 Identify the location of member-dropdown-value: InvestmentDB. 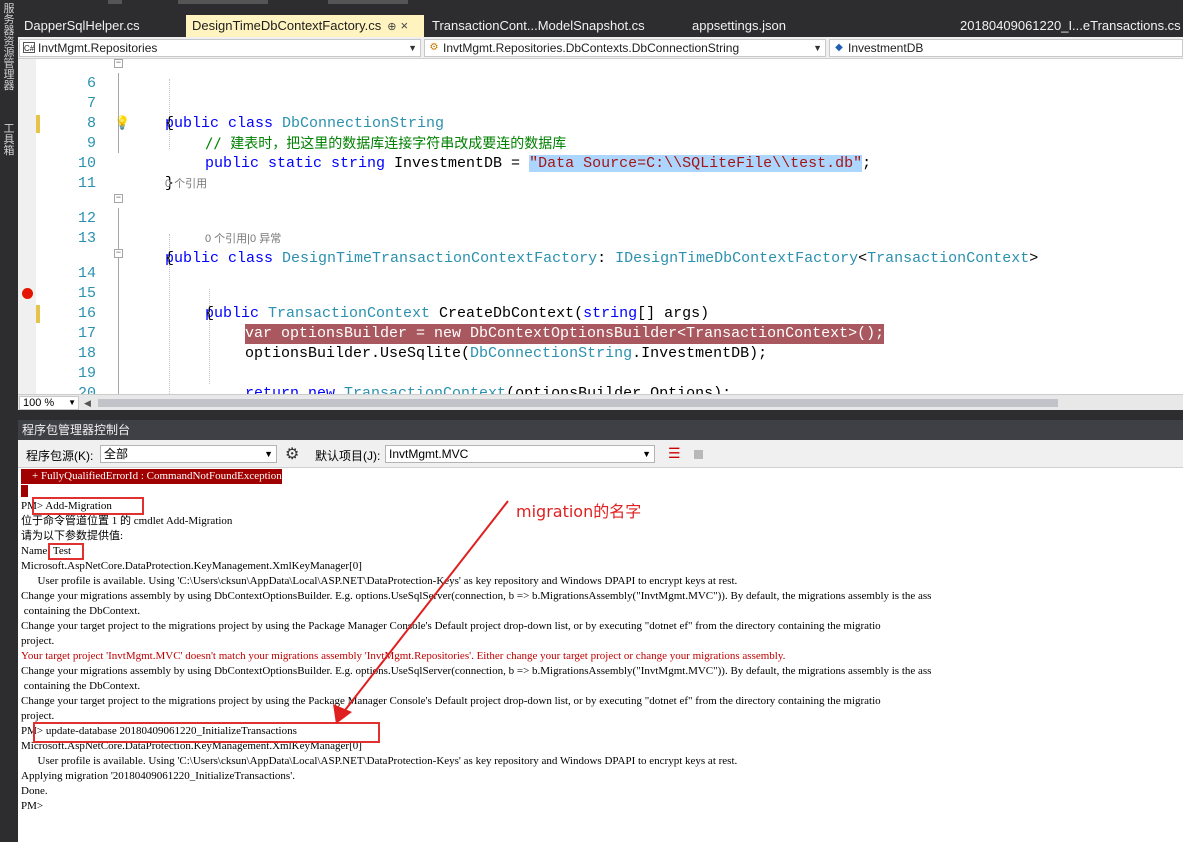
(886, 48).